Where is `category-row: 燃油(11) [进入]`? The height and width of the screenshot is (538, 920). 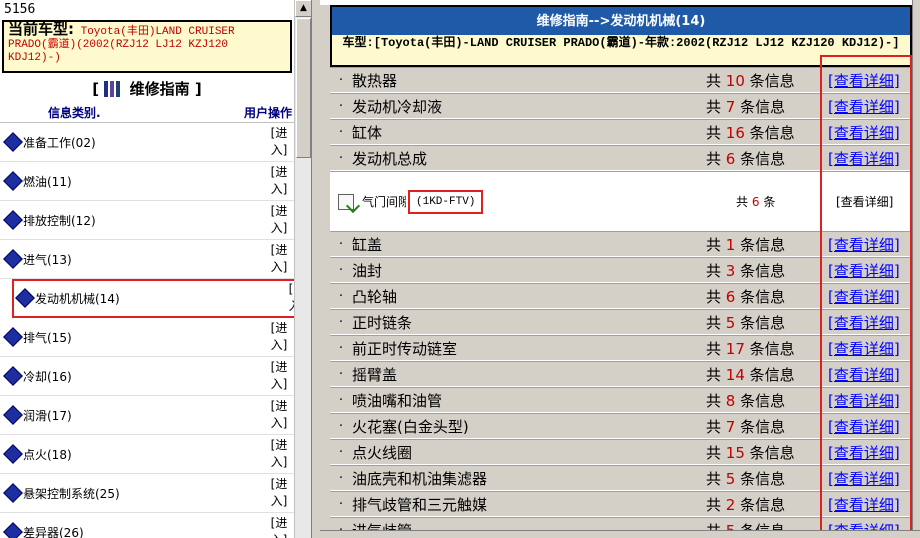
category-row: 燃油(11) [进入] is located at coordinates (147, 181).